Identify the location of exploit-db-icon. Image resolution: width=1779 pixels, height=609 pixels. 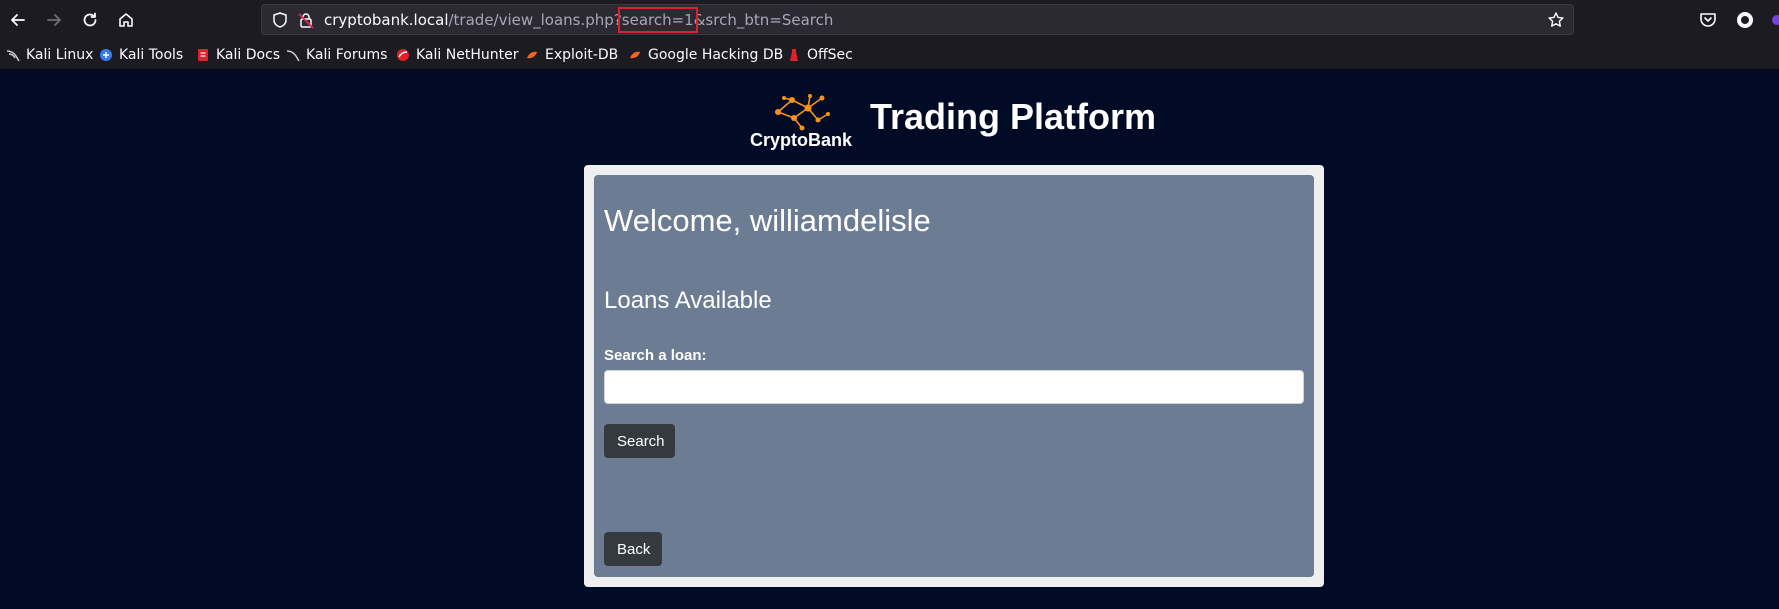
(532, 55).